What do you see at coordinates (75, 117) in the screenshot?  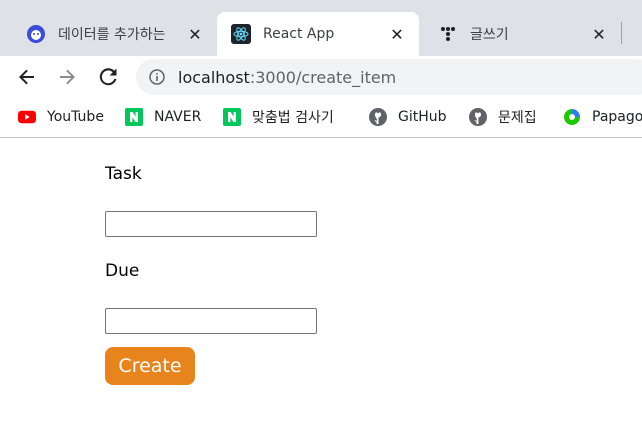 I see `bookmark-label: YouTube` at bounding box center [75, 117].